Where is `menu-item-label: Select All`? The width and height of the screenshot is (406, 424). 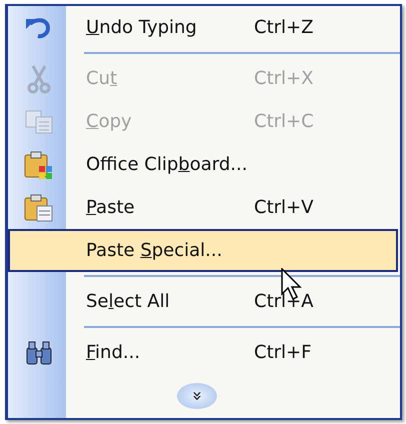 menu-item-label: Select All is located at coordinates (128, 302).